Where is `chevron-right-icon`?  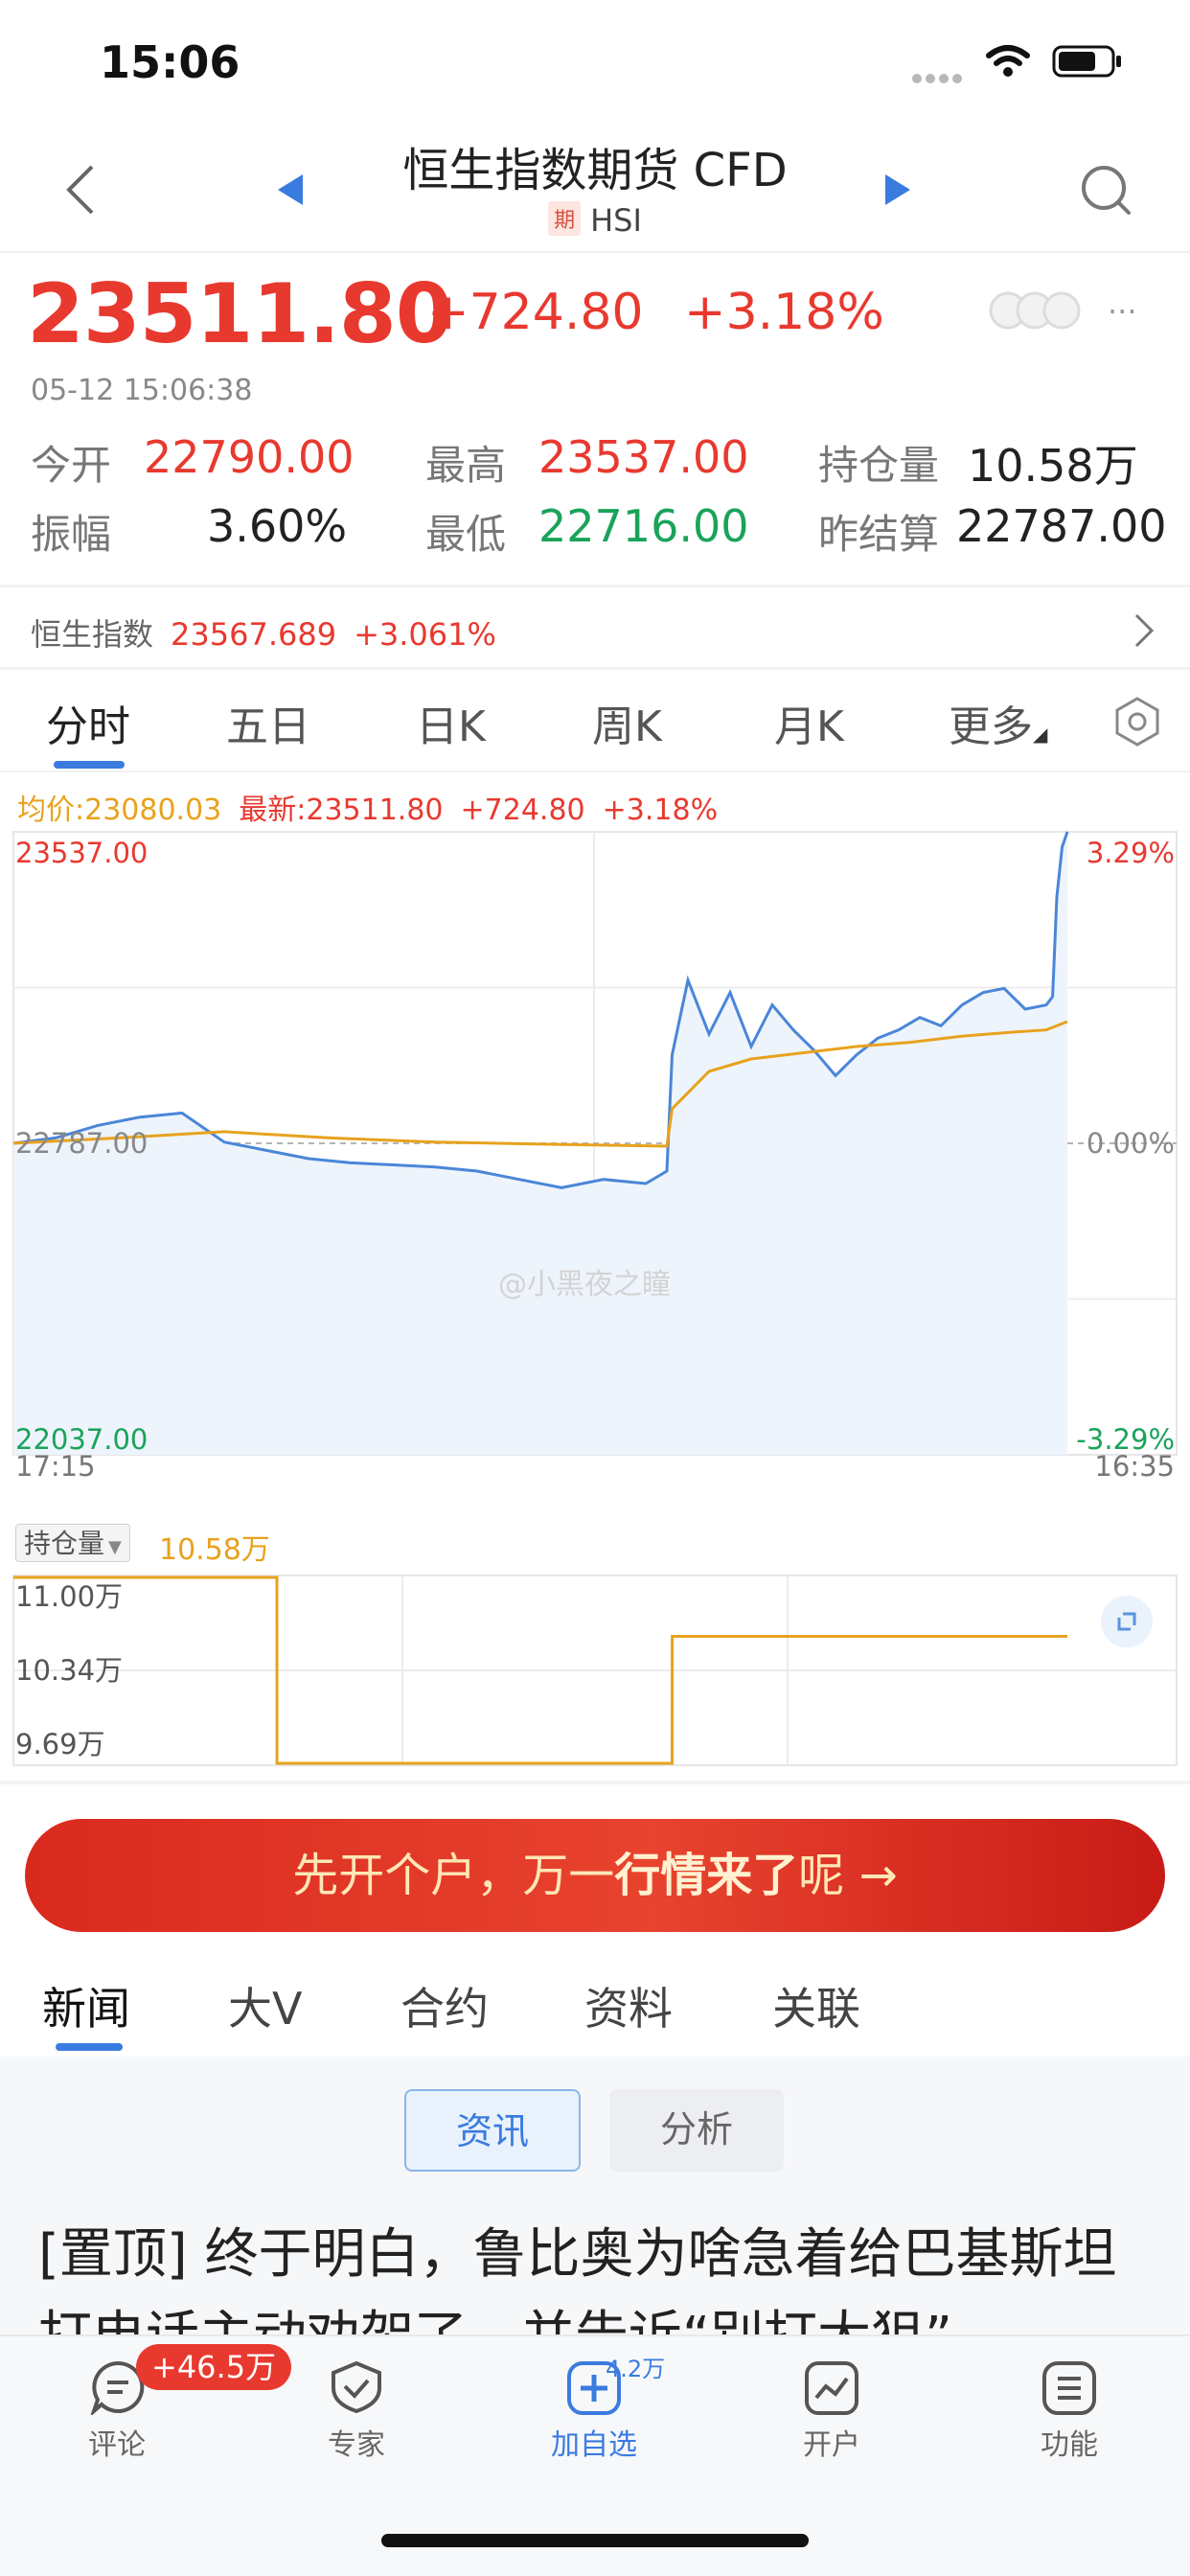
chevron-right-icon is located at coordinates (1144, 630).